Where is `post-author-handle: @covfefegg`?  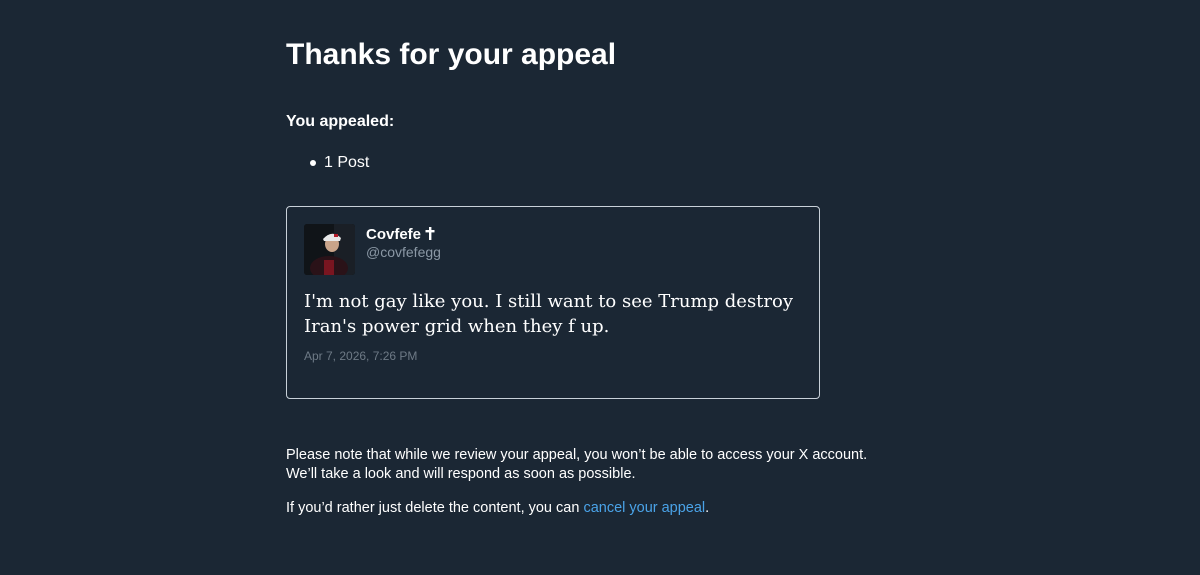 post-author-handle: @covfefegg is located at coordinates (403, 252).